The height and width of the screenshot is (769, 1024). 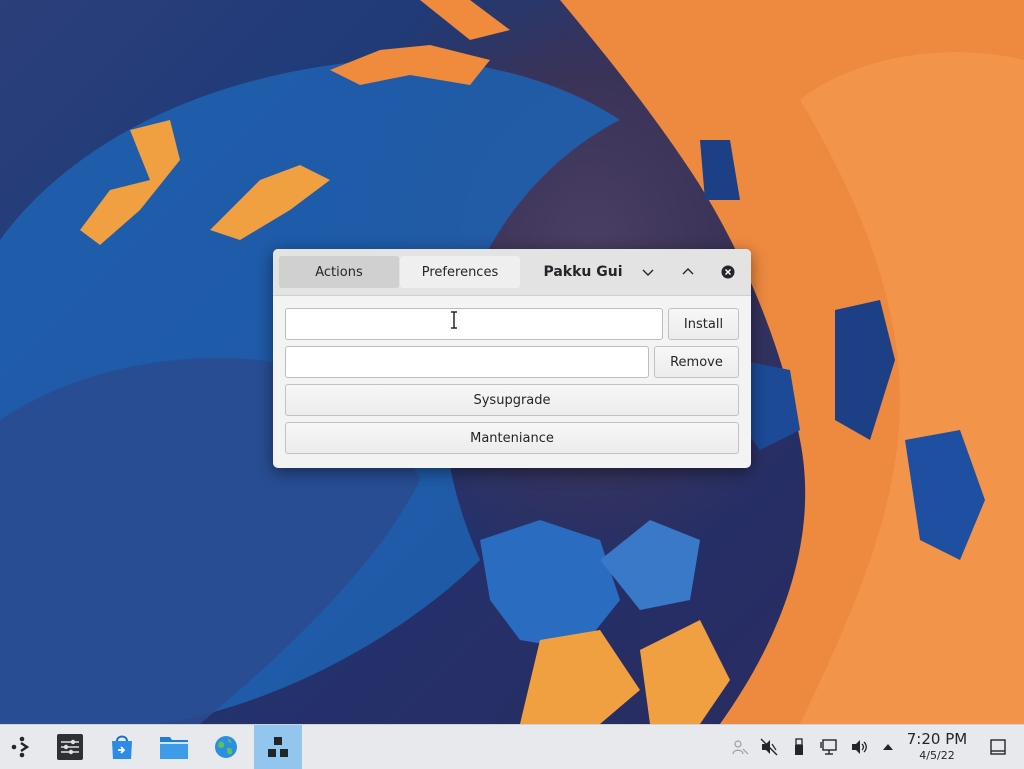 I want to click on web-browser-icon, so click(x=226, y=747).